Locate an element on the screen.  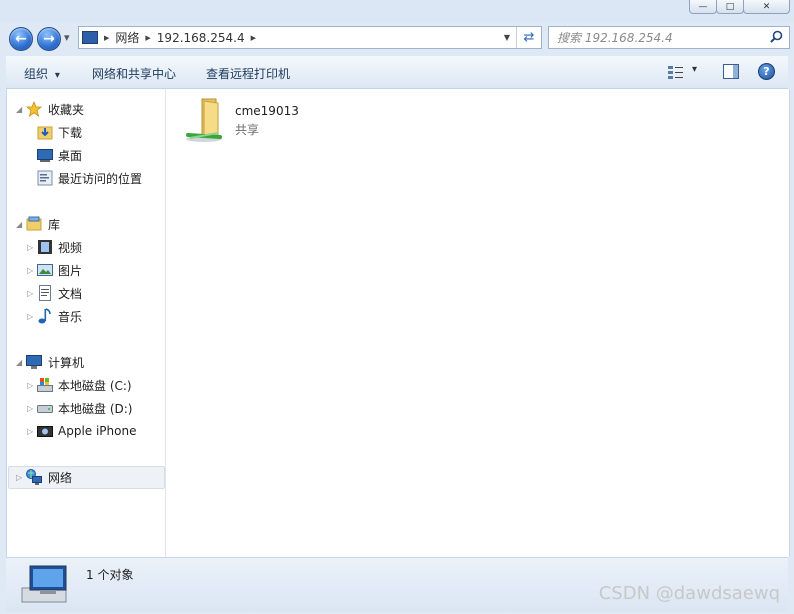
breadcrumb-host: 192.168.254.4 is located at coordinates (201, 38).